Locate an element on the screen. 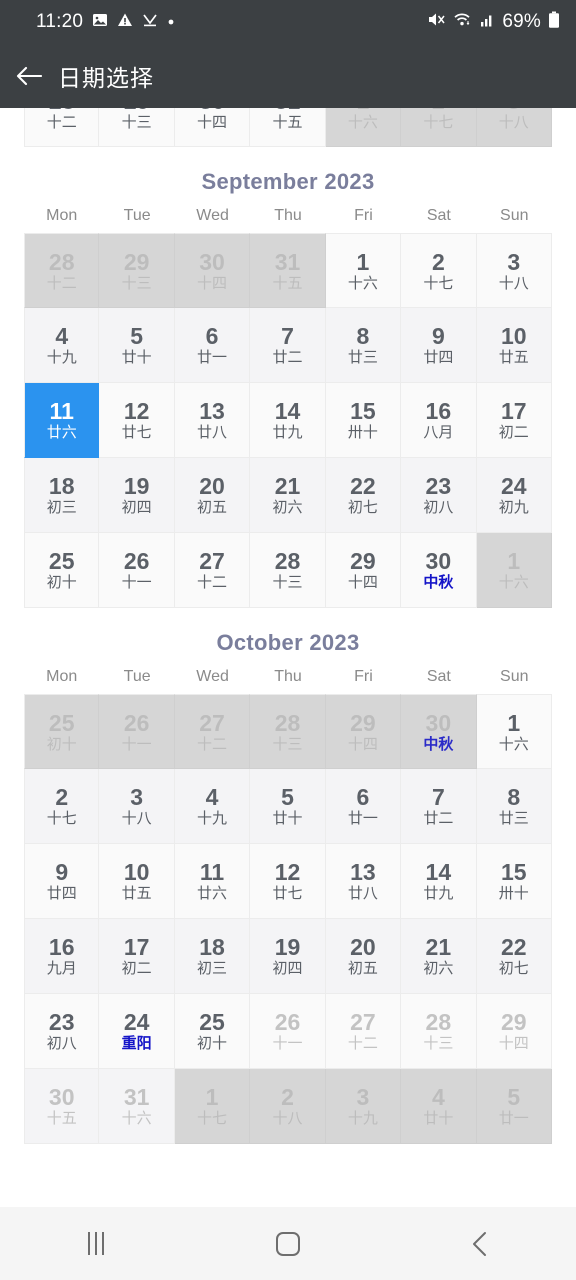  calendar-day-cell: 30 十五 is located at coordinates (62, 1106).